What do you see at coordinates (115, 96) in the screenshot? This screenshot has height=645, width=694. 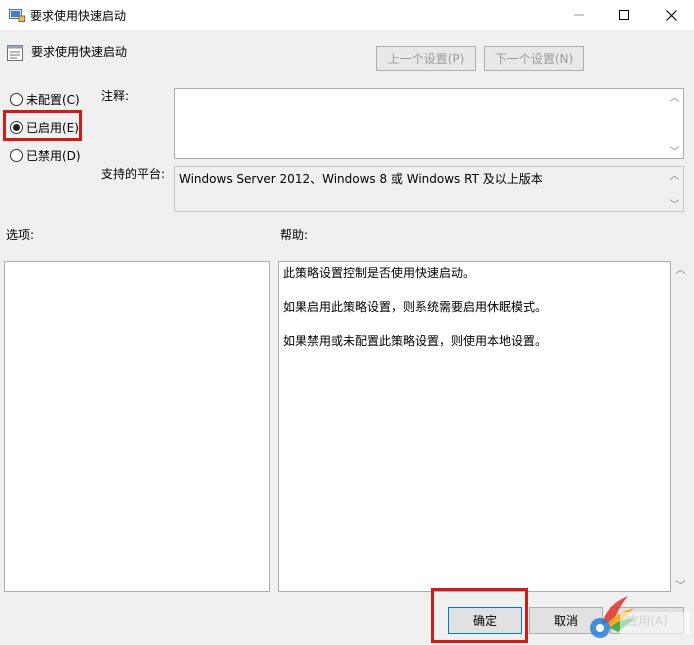 I see `comment-label: 注释:` at bounding box center [115, 96].